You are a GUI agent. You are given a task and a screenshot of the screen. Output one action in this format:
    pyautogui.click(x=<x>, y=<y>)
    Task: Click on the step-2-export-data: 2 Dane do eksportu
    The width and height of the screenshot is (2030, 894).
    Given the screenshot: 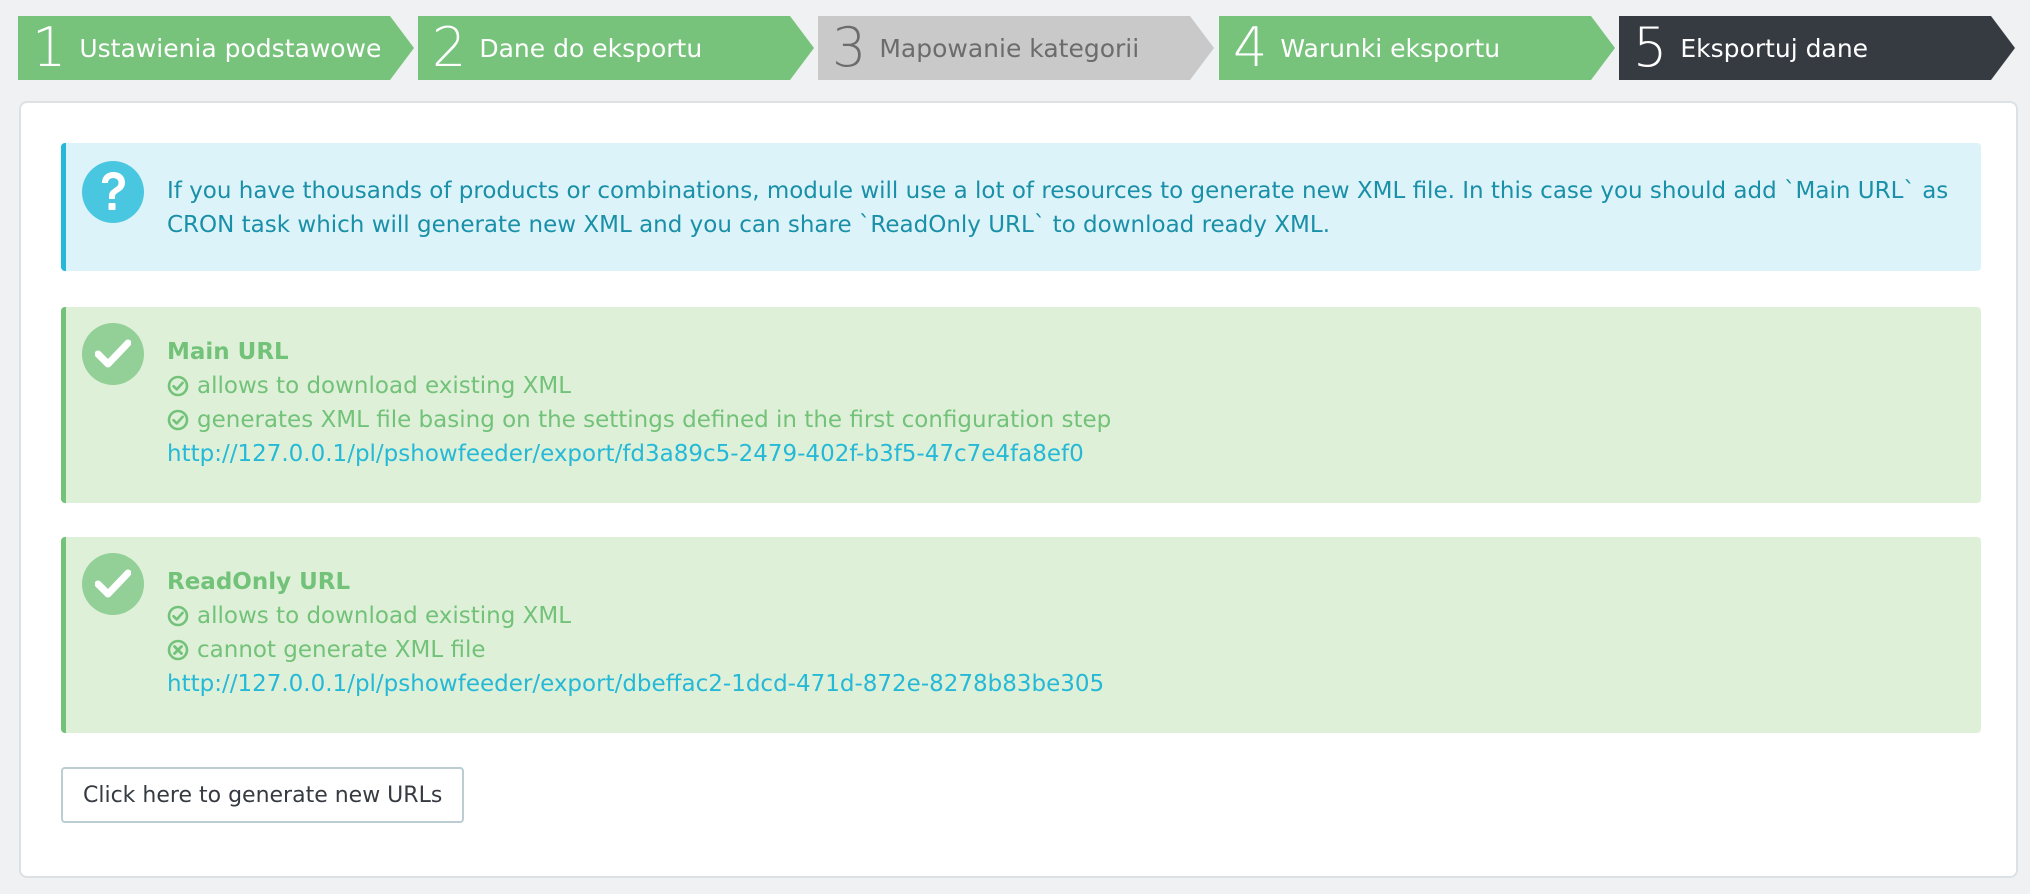 What is the action you would take?
    pyautogui.click(x=616, y=48)
    